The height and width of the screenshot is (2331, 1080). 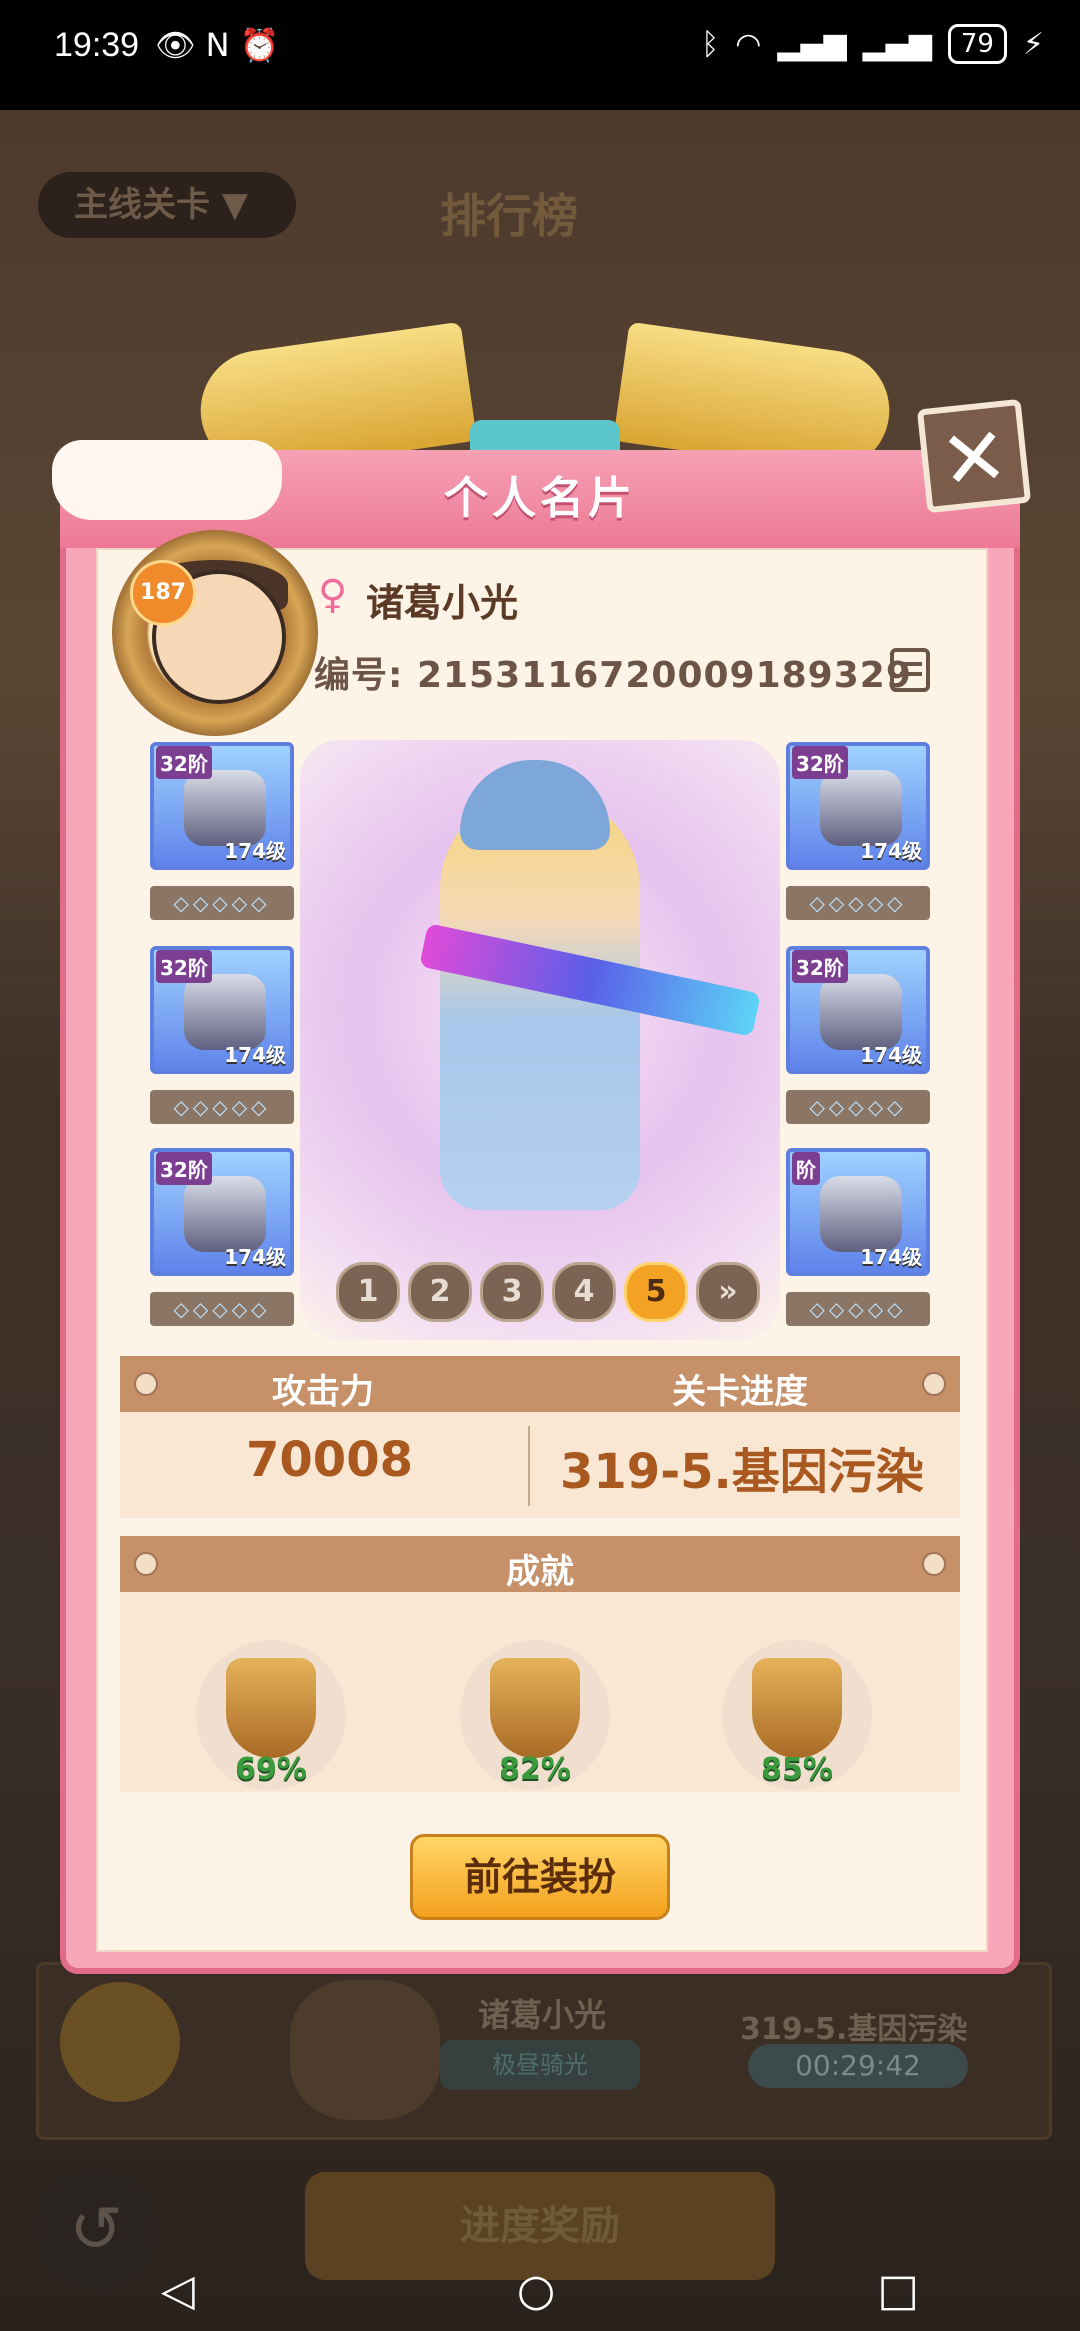 I want to click on trophy-icon, so click(x=120, y=2042).